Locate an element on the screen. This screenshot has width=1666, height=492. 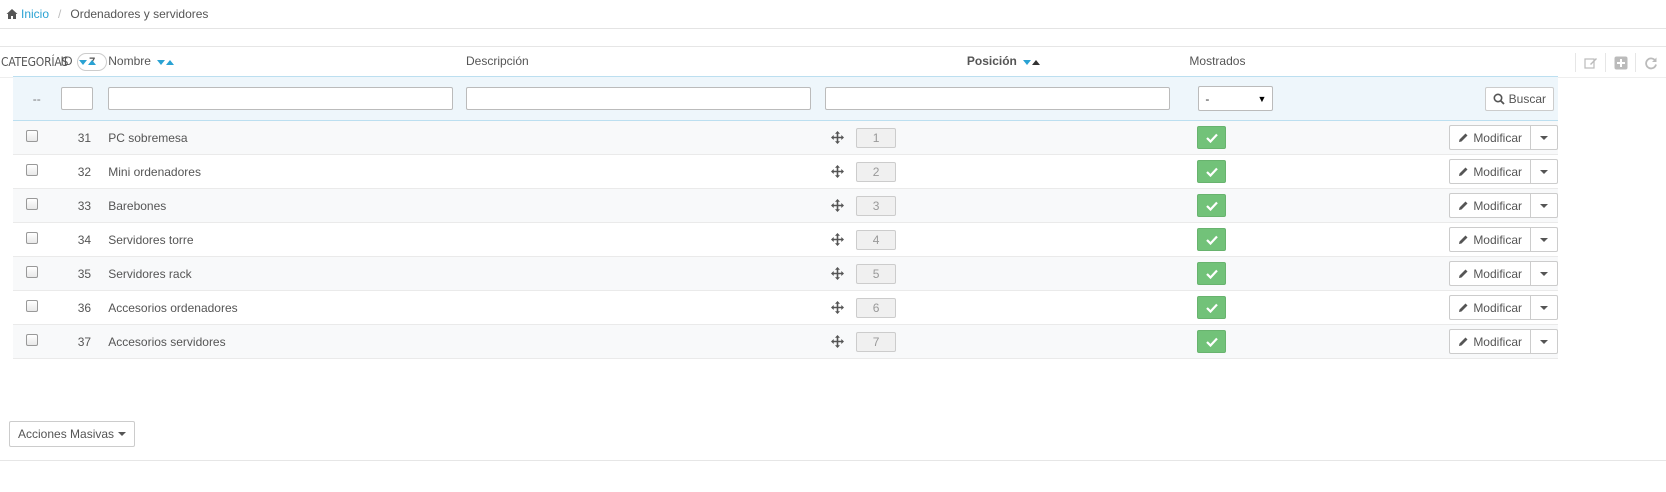
table-row: 33 Barebones 3 Modificar is located at coordinates (785, 205).